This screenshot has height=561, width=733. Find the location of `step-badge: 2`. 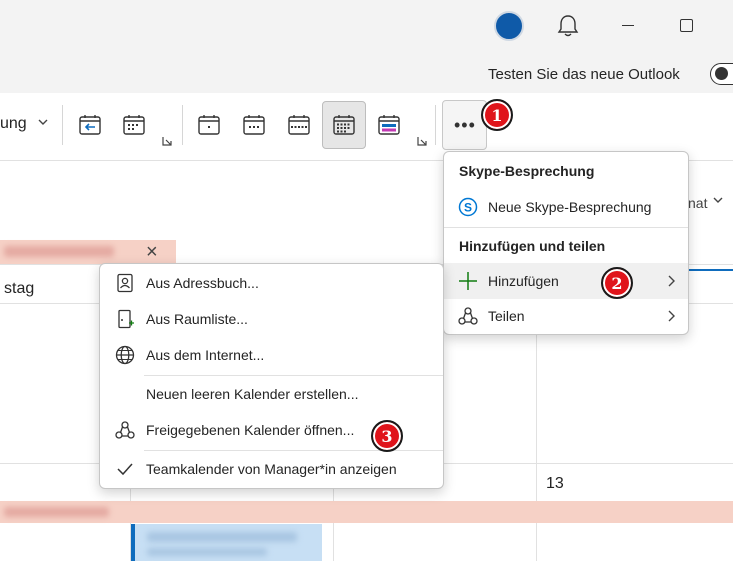

step-badge: 2 is located at coordinates (617, 283).